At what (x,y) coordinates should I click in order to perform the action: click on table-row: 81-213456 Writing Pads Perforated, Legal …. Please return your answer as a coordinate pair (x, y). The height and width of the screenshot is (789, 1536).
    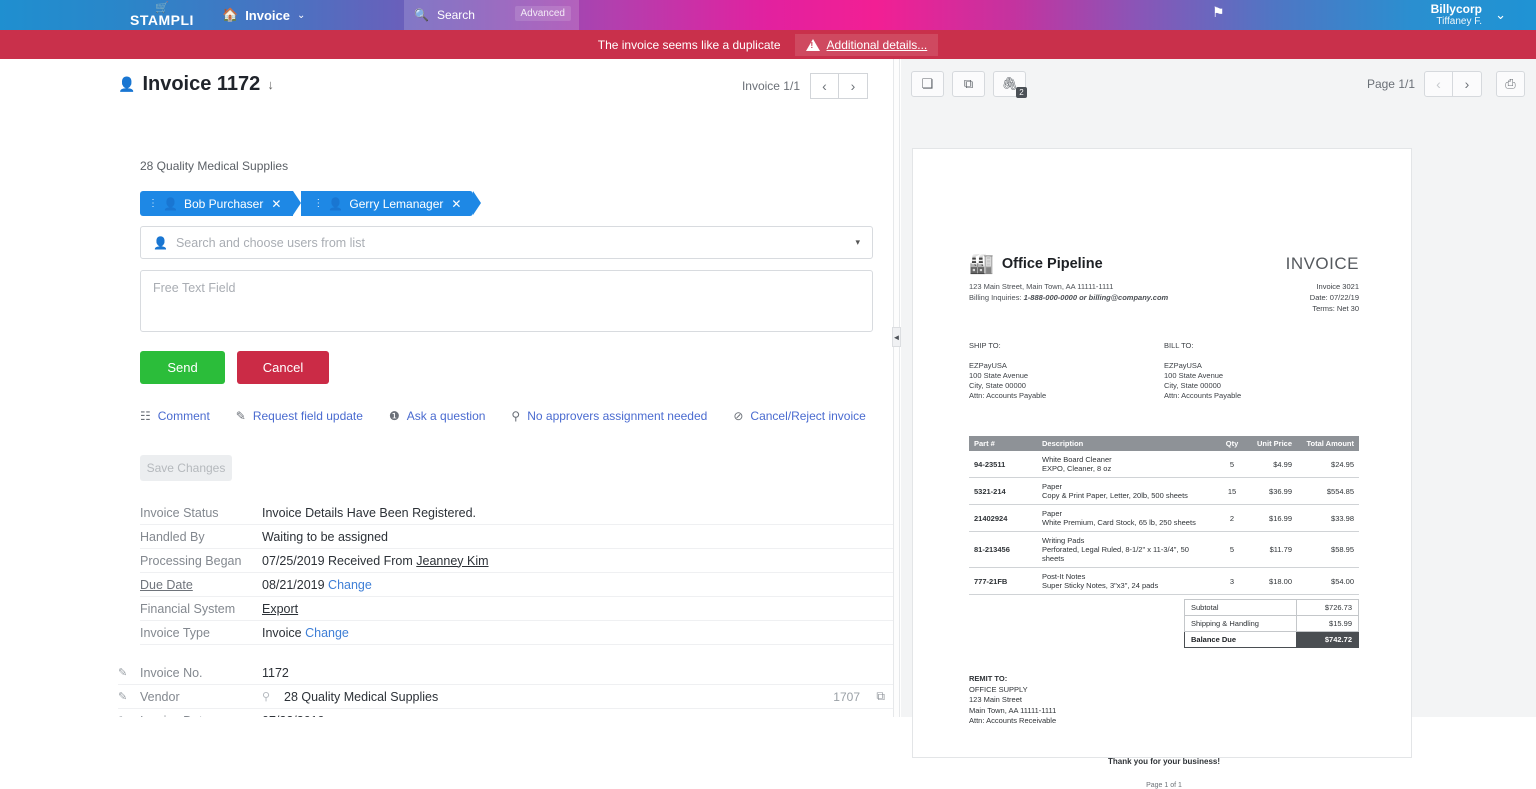
    Looking at the image, I should click on (1164, 549).